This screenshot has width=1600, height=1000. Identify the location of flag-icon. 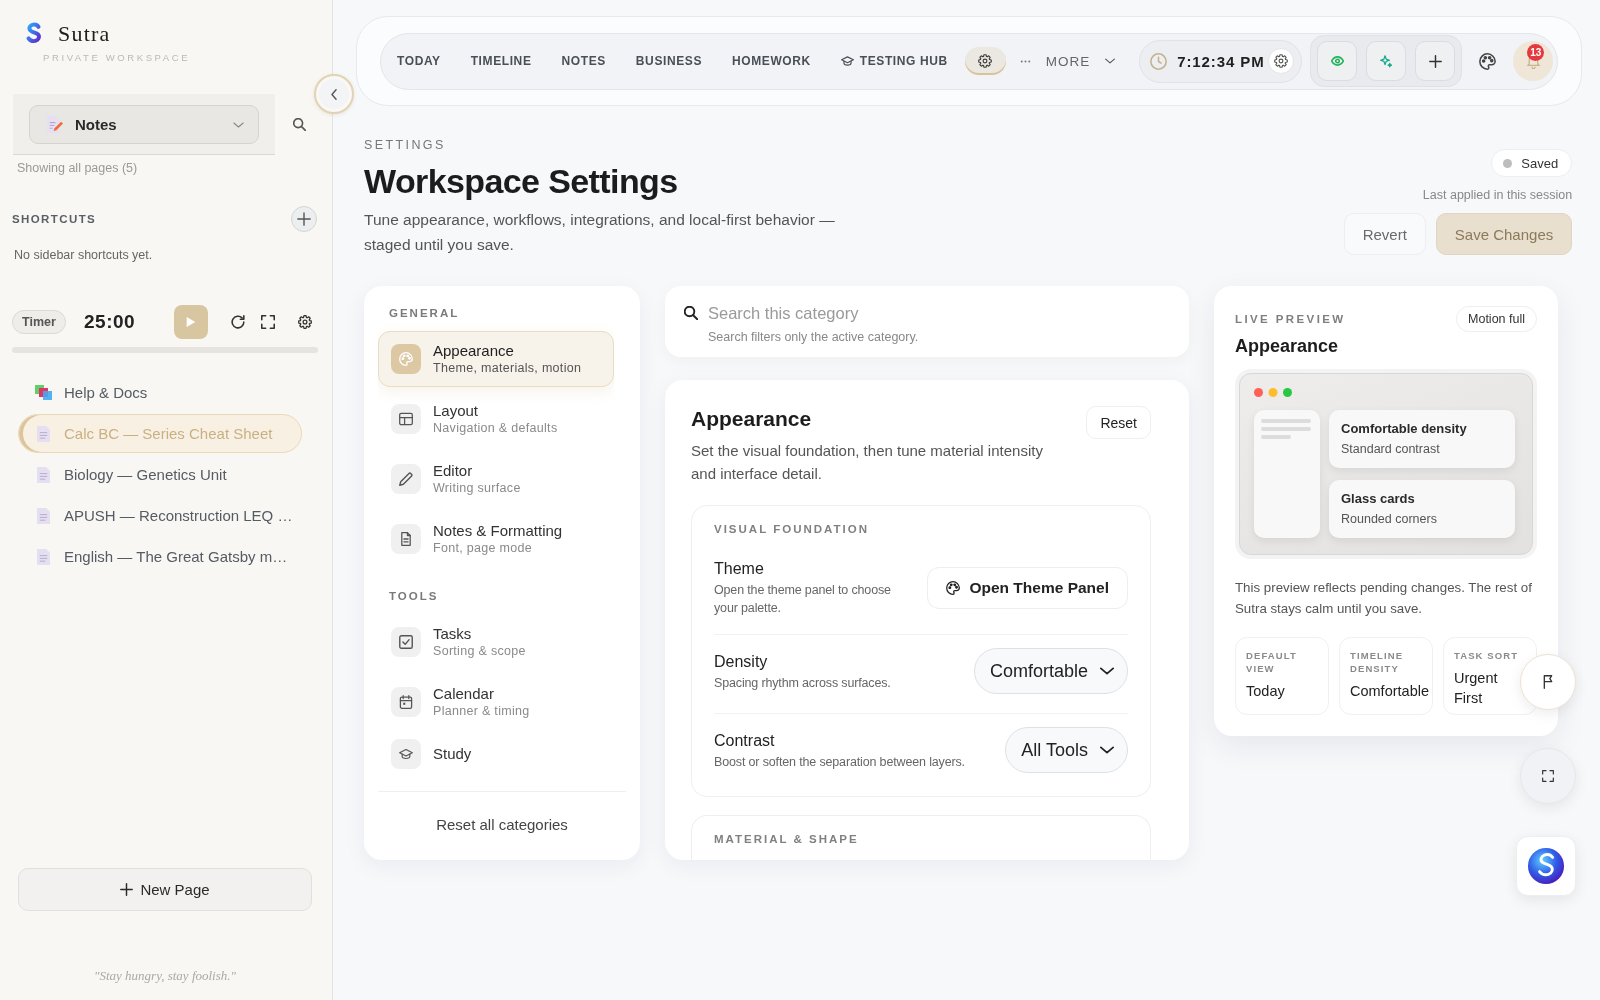
(1548, 682).